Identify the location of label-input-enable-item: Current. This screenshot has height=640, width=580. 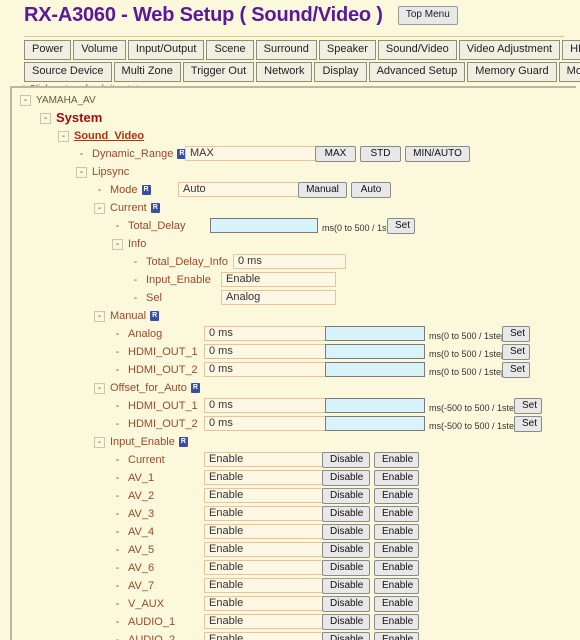
(146, 460).